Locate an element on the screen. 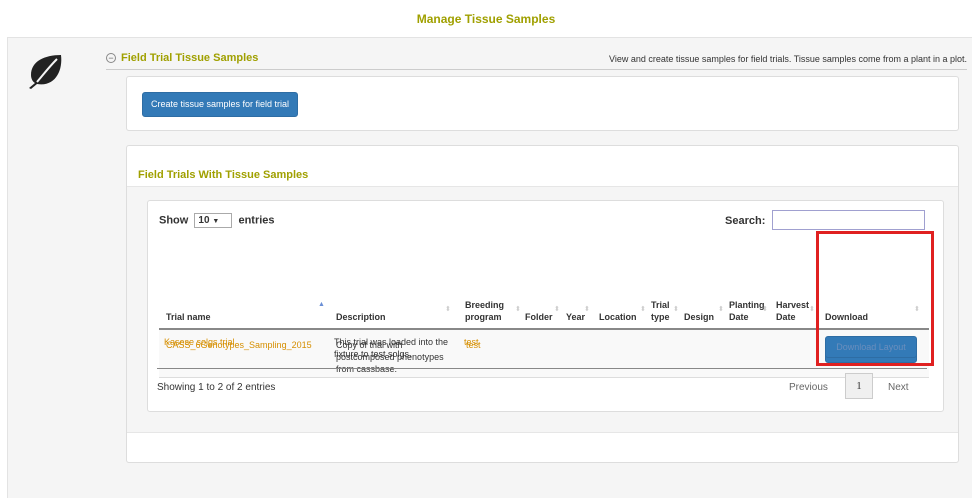 The height and width of the screenshot is (498, 972). breeding-program-link: test is located at coordinates (471, 342).